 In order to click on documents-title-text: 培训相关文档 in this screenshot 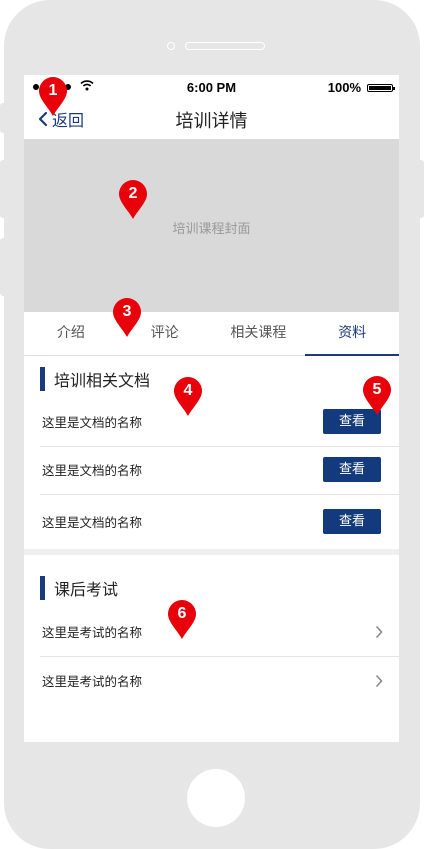, I will do `click(102, 380)`.